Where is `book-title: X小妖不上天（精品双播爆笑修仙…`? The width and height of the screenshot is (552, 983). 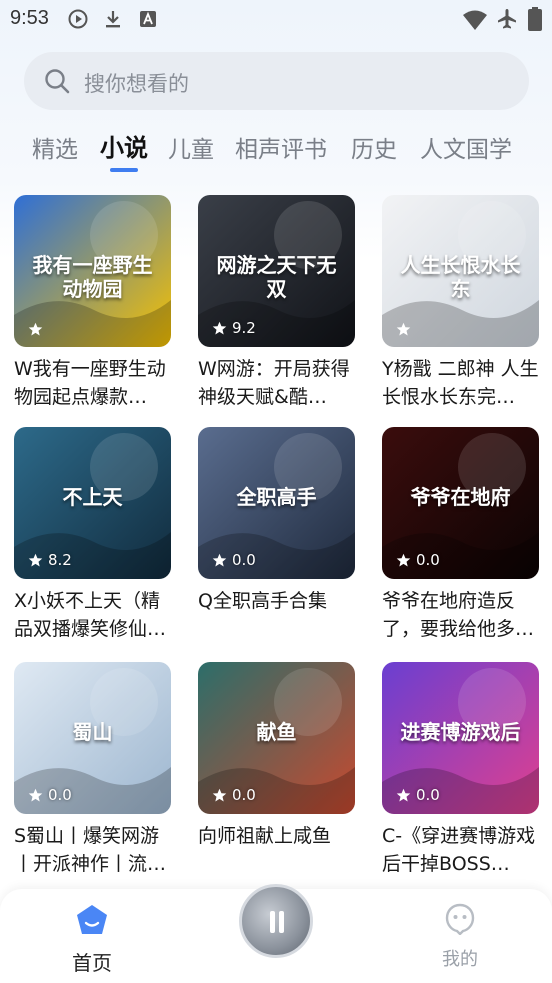 book-title: X小妖不上天（精品双播爆笑修仙… is located at coordinates (90, 615).